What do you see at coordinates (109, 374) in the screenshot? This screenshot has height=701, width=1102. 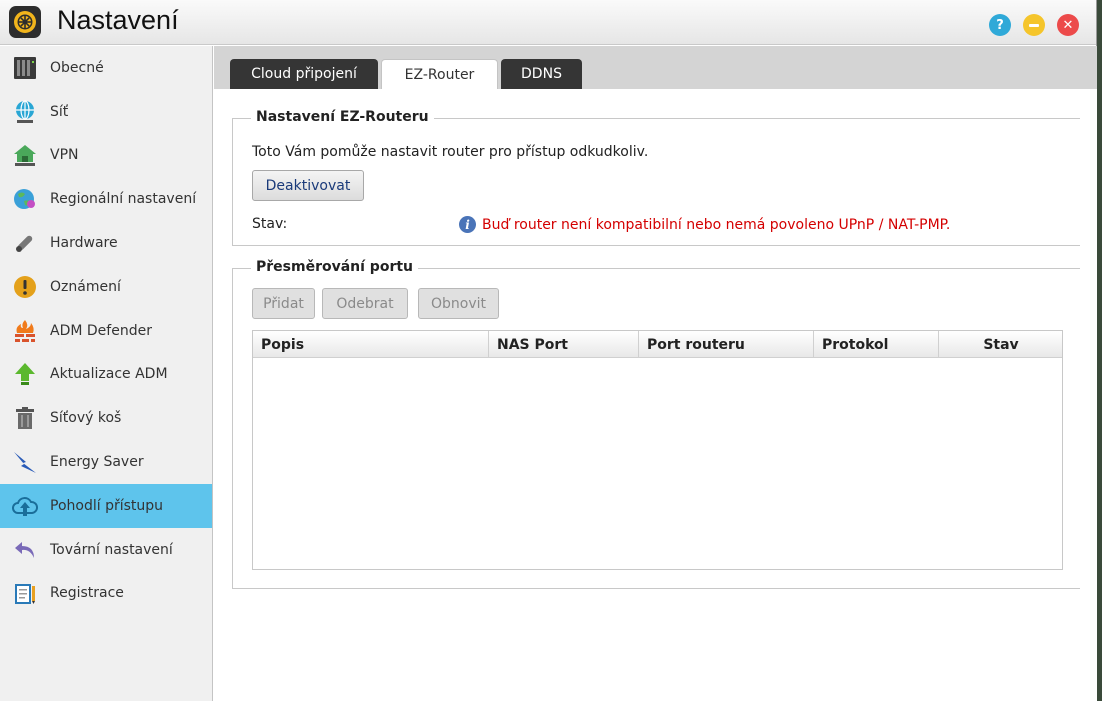 I see `sidebar-item-label: Aktualizace ADM` at bounding box center [109, 374].